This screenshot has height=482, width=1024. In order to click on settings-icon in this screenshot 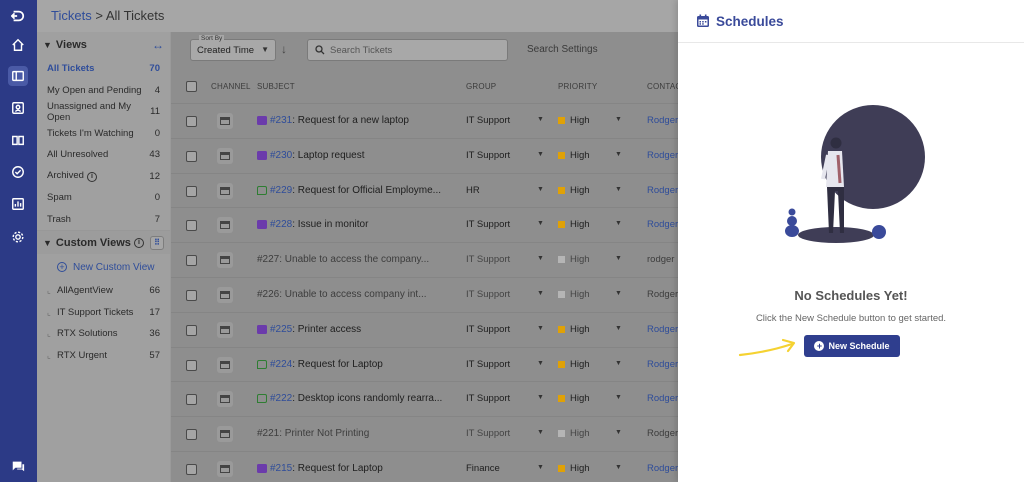, I will do `click(18, 237)`.